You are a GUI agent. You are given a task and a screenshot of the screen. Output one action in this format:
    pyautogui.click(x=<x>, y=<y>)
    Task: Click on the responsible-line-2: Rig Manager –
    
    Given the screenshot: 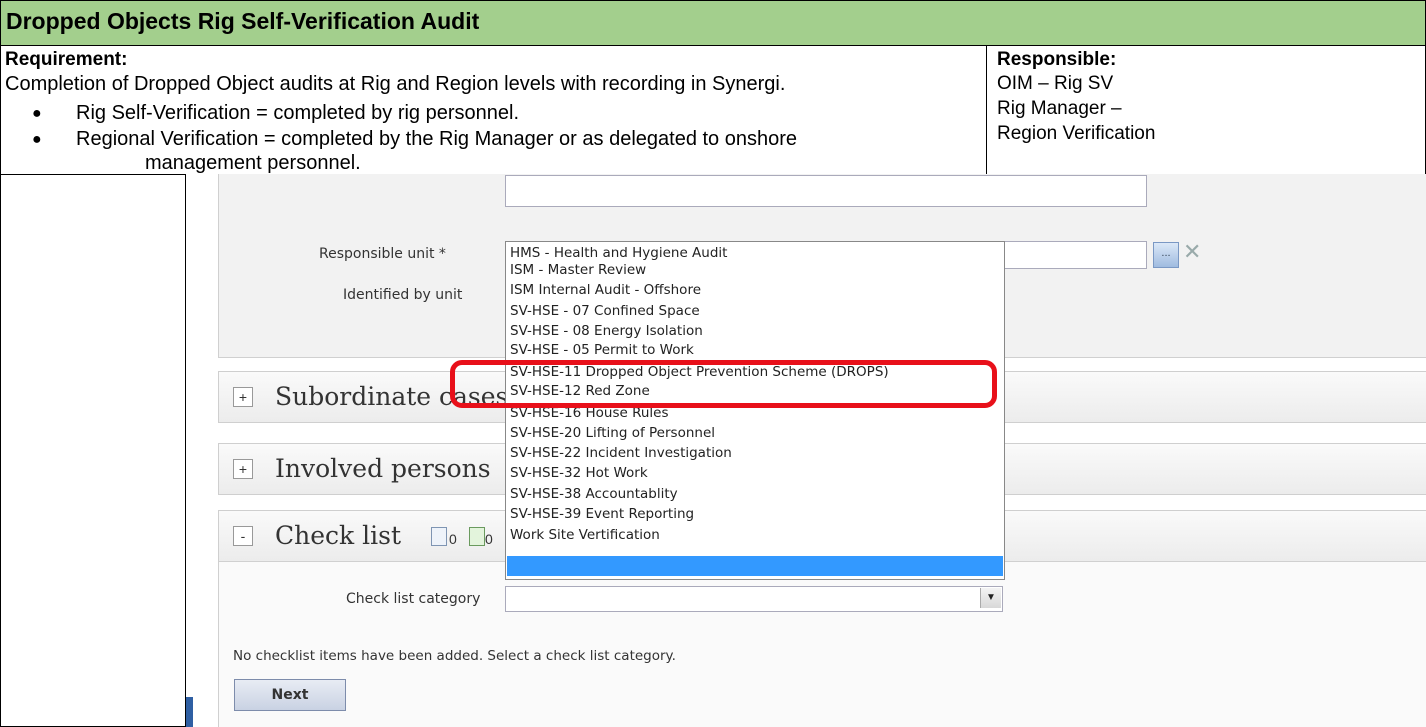 What is the action you would take?
    pyautogui.click(x=1059, y=108)
    